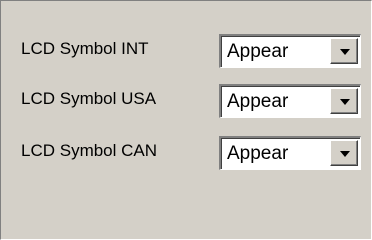 This screenshot has height=240, width=372. What do you see at coordinates (258, 51) in the screenshot?
I see `lcd-symbol-int-value: Appear` at bounding box center [258, 51].